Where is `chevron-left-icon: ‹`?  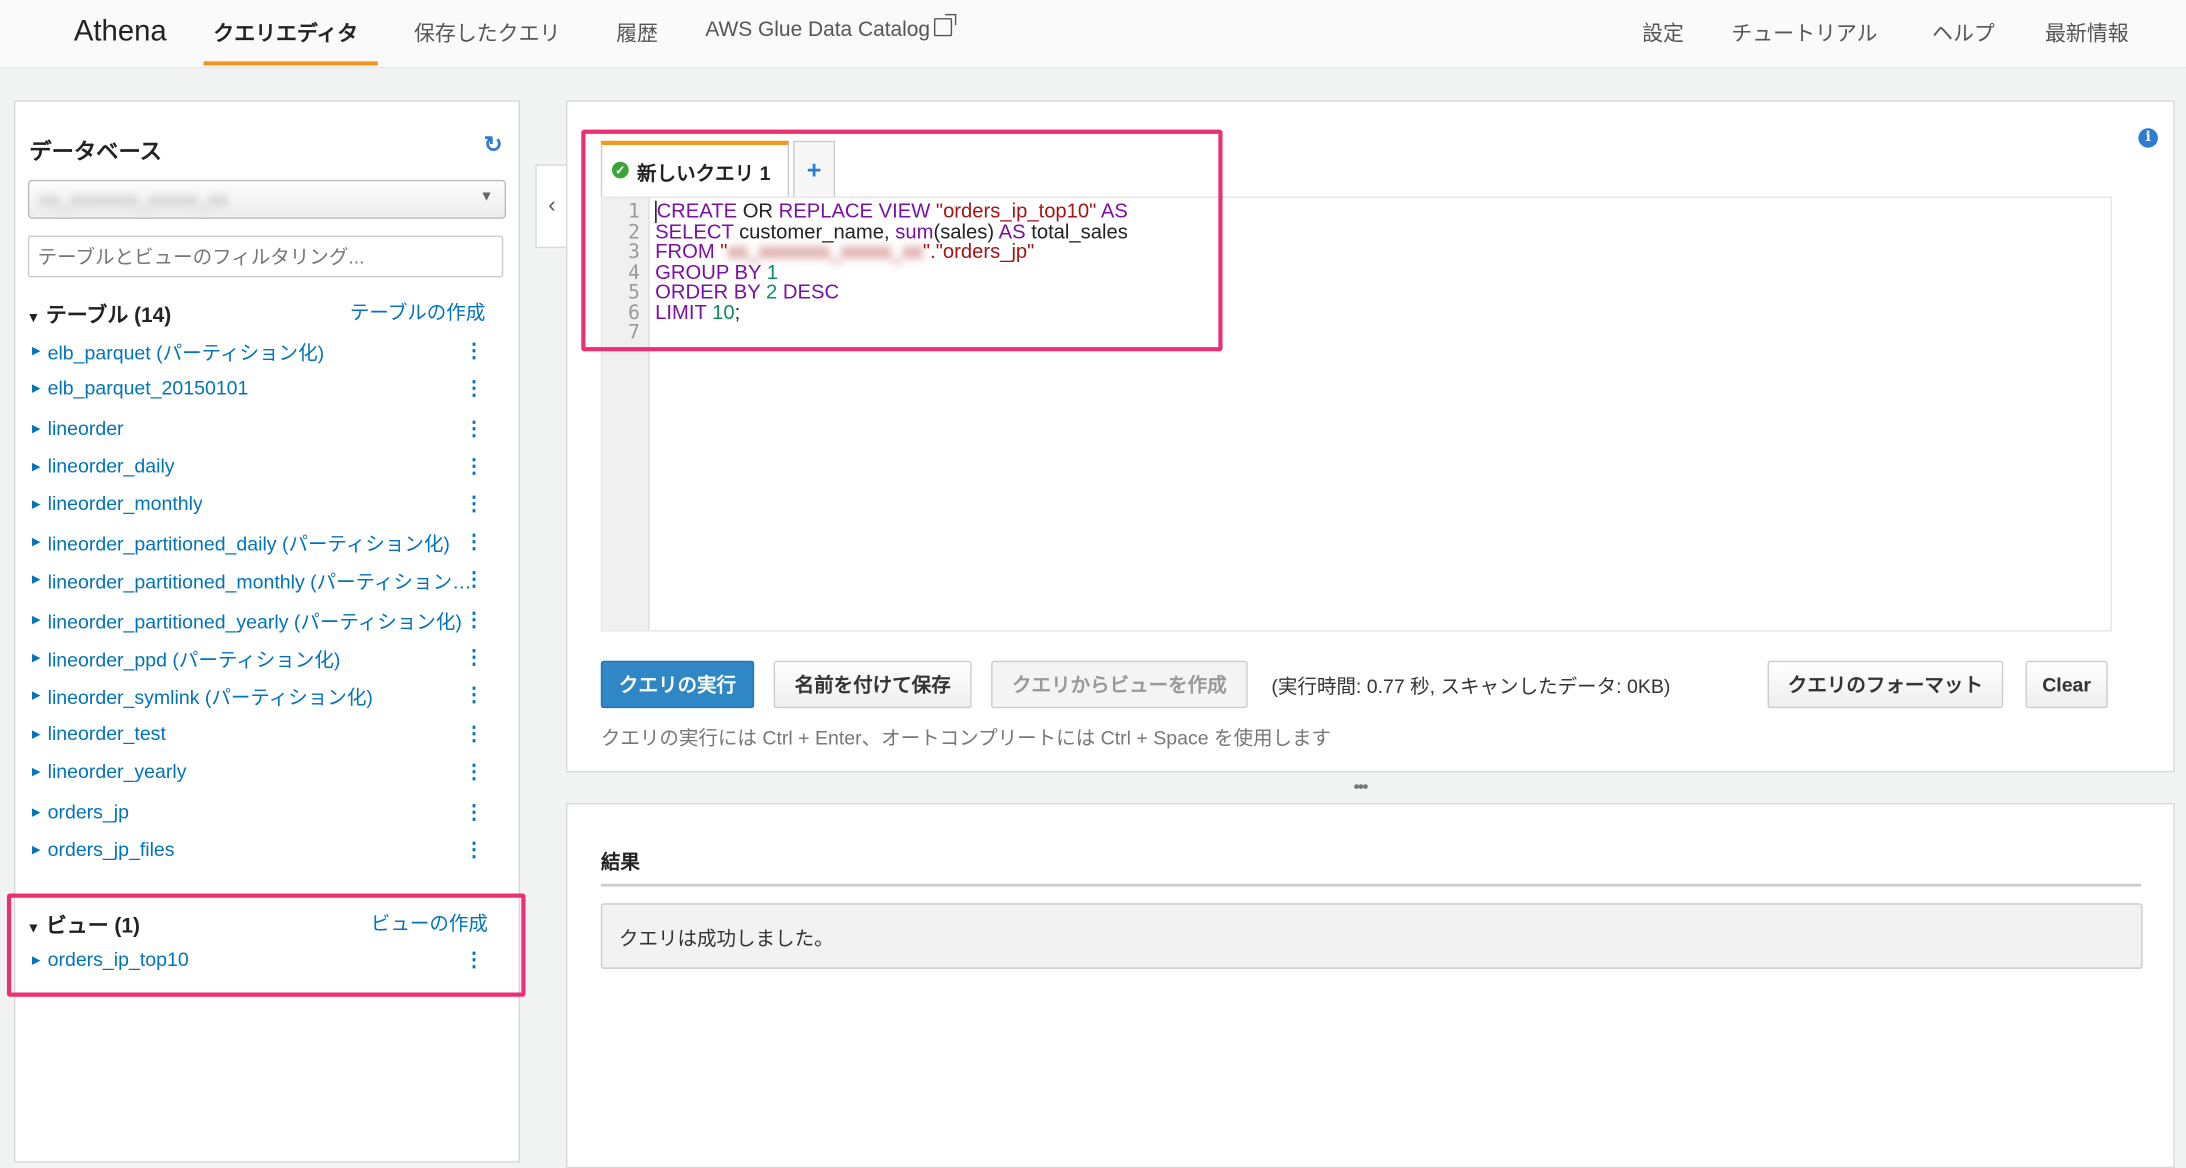 chevron-left-icon: ‹ is located at coordinates (552, 205).